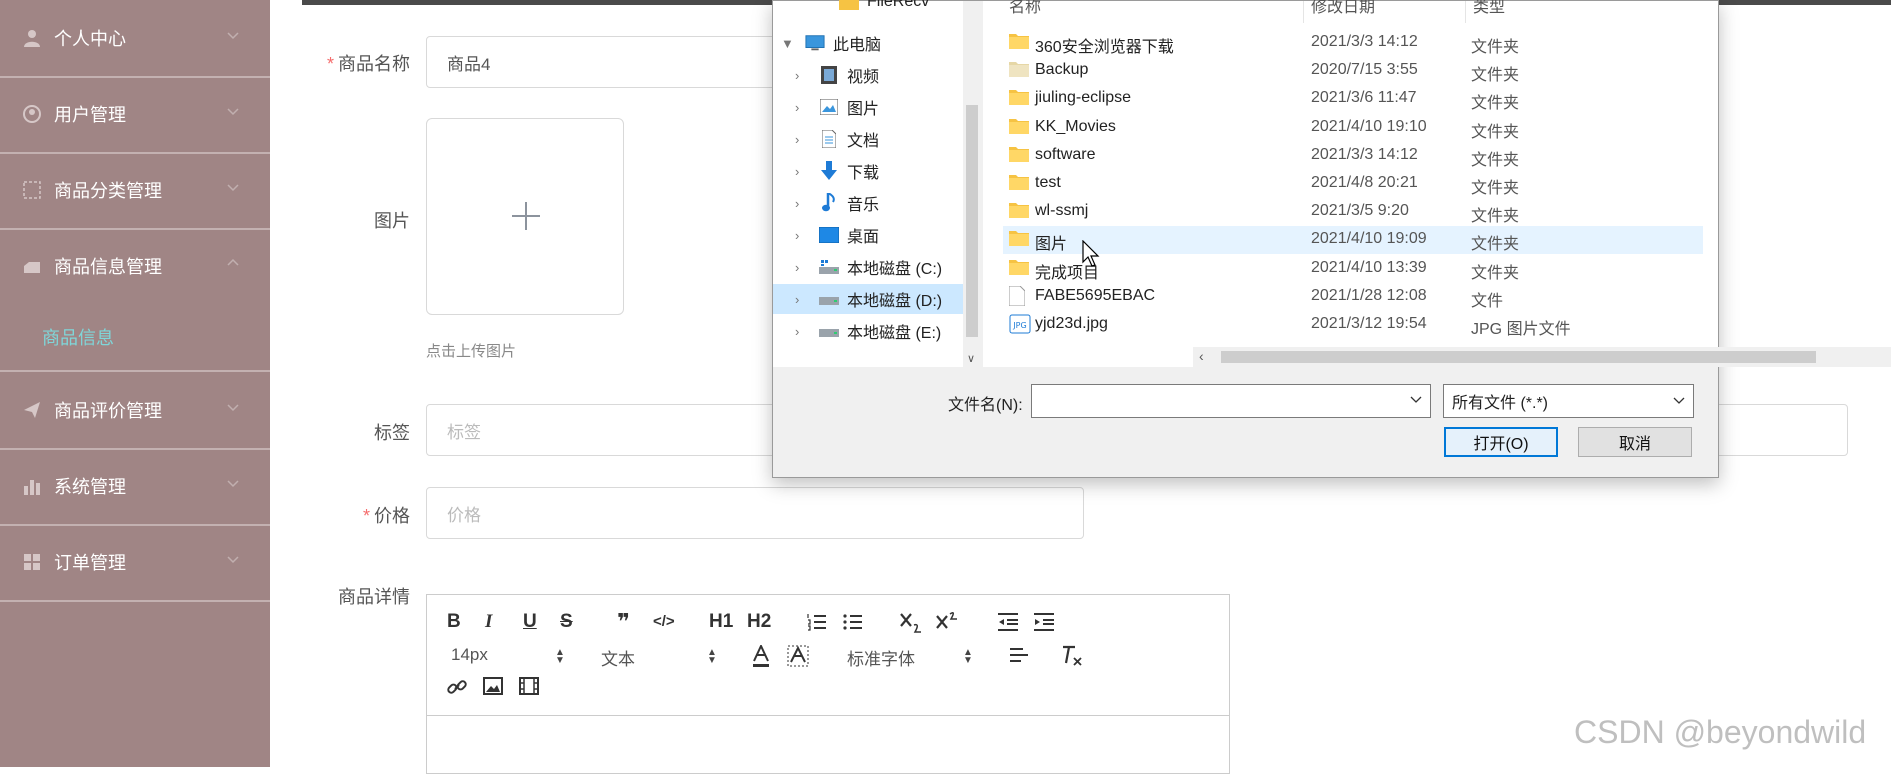 This screenshot has height=774, width=1891. I want to click on rich-text-editor: B I U S ❞ </> H1 H2 14px ▲ ▼ 文本 ▲ ▼ 标准字体 ▲ ▼, so click(828, 684).